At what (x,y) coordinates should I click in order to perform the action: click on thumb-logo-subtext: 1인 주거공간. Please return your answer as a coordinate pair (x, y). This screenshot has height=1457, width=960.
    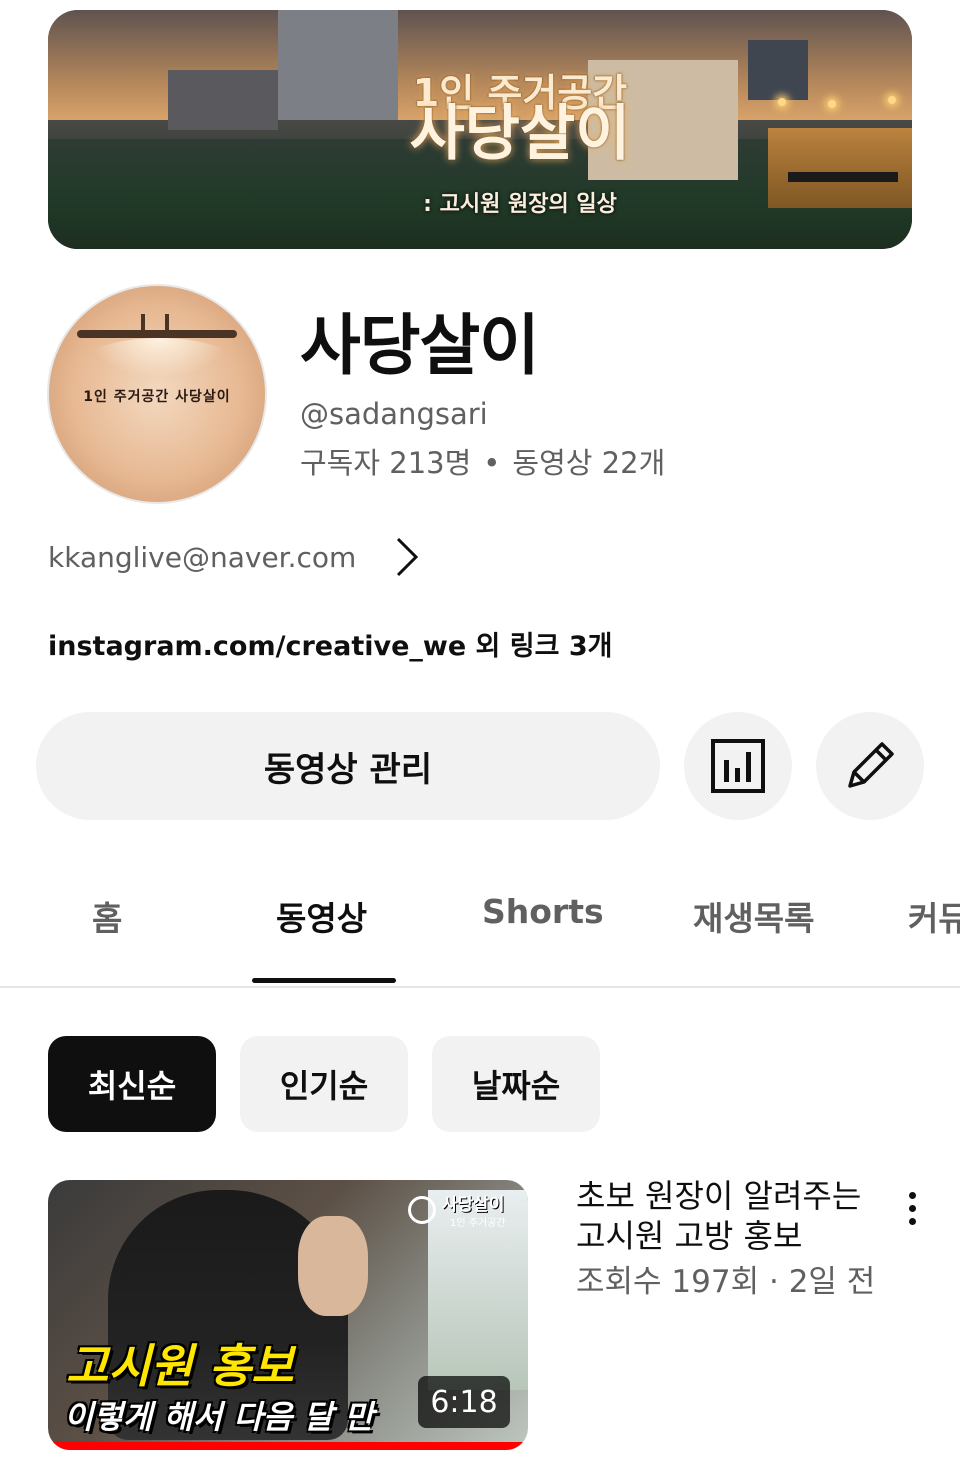
    Looking at the image, I should click on (478, 1223).